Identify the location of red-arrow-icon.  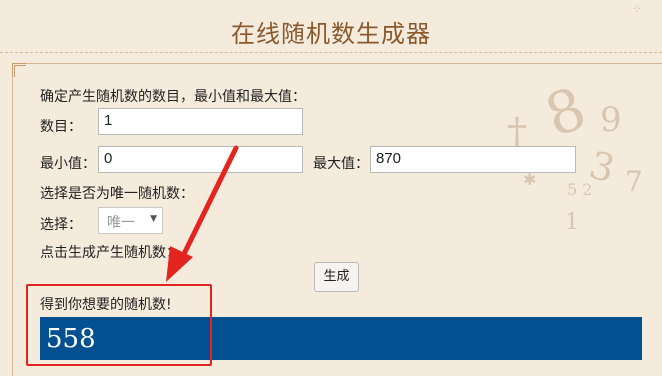
(202, 213).